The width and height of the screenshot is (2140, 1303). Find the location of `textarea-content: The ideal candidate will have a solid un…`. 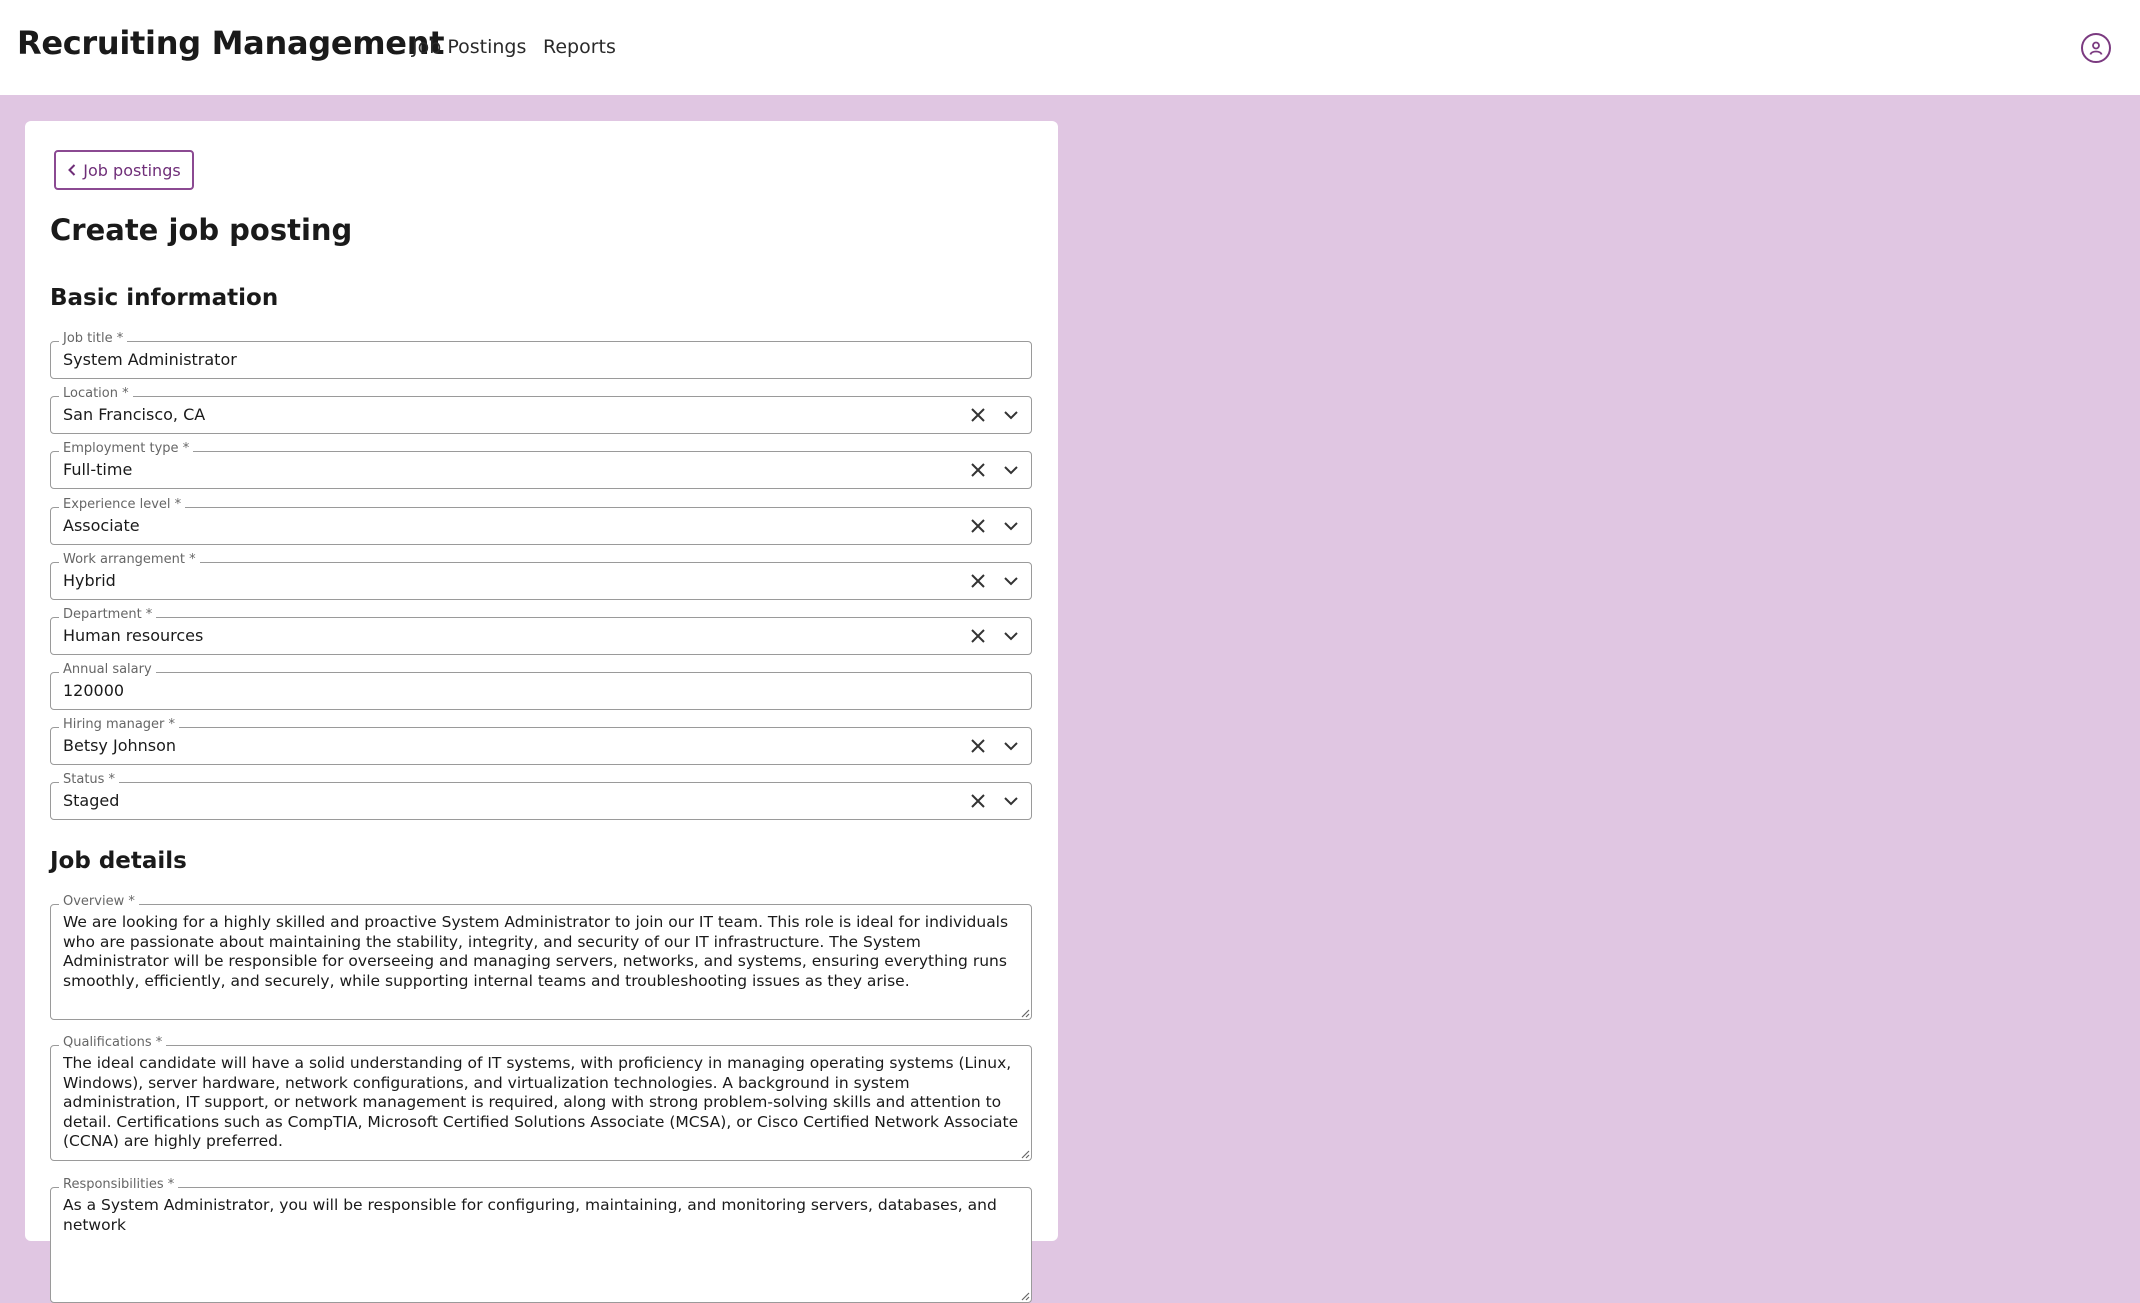

textarea-content: The ideal candidate will have a solid un… is located at coordinates (541, 1102).